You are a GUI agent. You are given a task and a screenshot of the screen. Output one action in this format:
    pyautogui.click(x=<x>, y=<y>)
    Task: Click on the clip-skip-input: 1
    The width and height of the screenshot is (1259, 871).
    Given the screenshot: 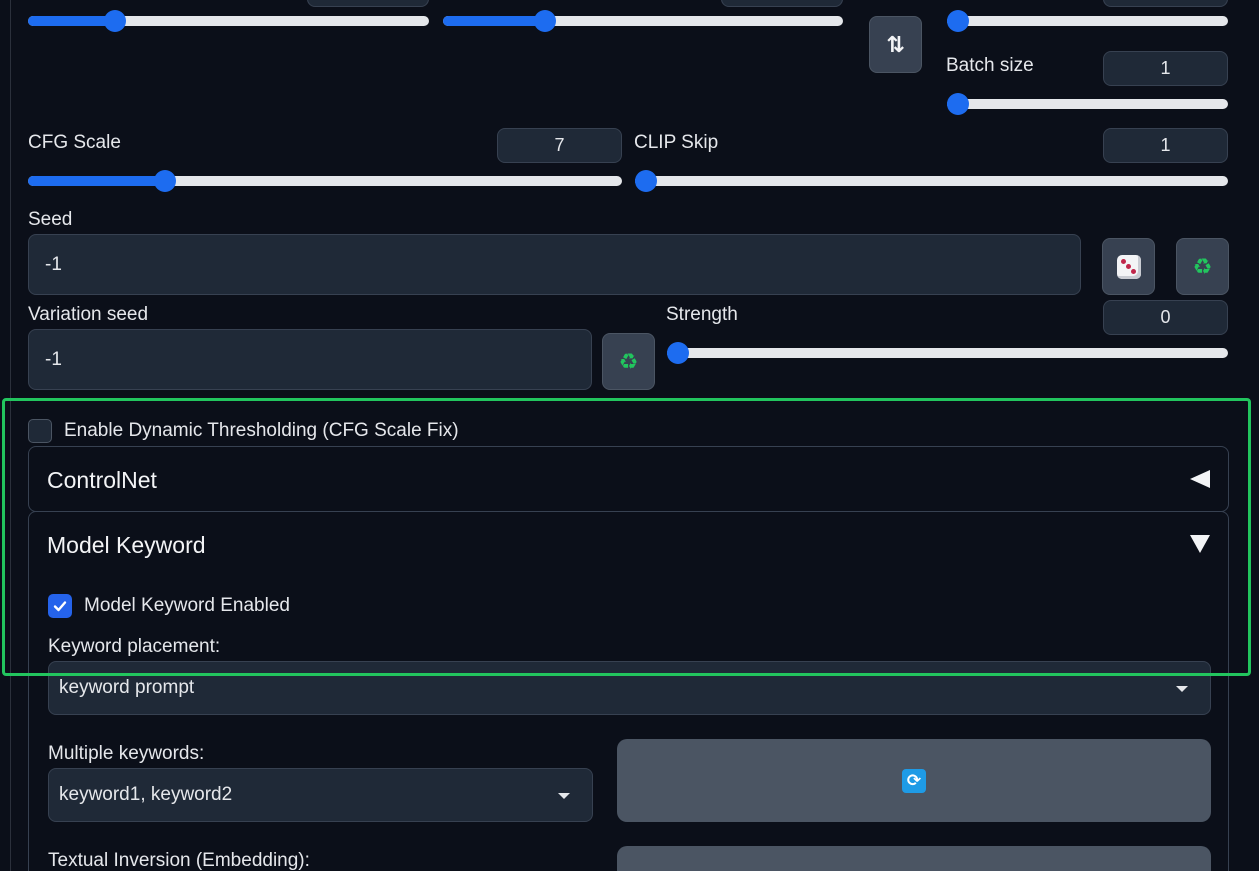 What is the action you would take?
    pyautogui.click(x=1165, y=145)
    